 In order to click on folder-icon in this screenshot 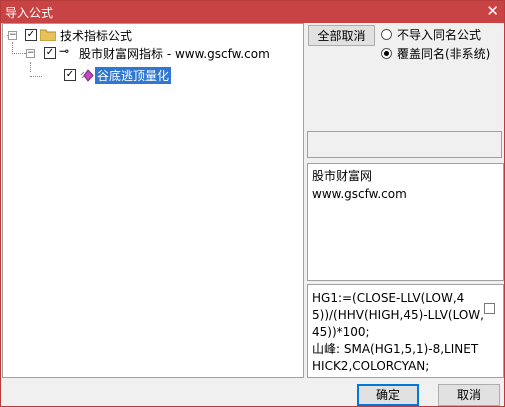, I will do `click(48, 35)`.